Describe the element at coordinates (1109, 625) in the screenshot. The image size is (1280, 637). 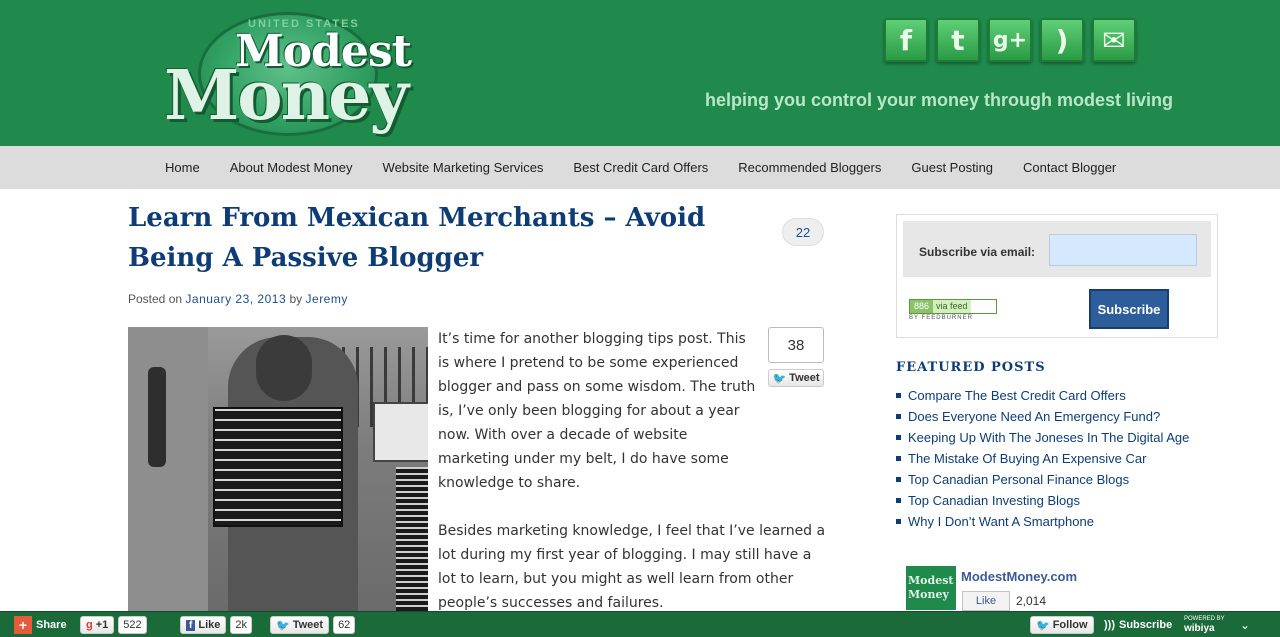
I see `rss-icon: )))` at that location.